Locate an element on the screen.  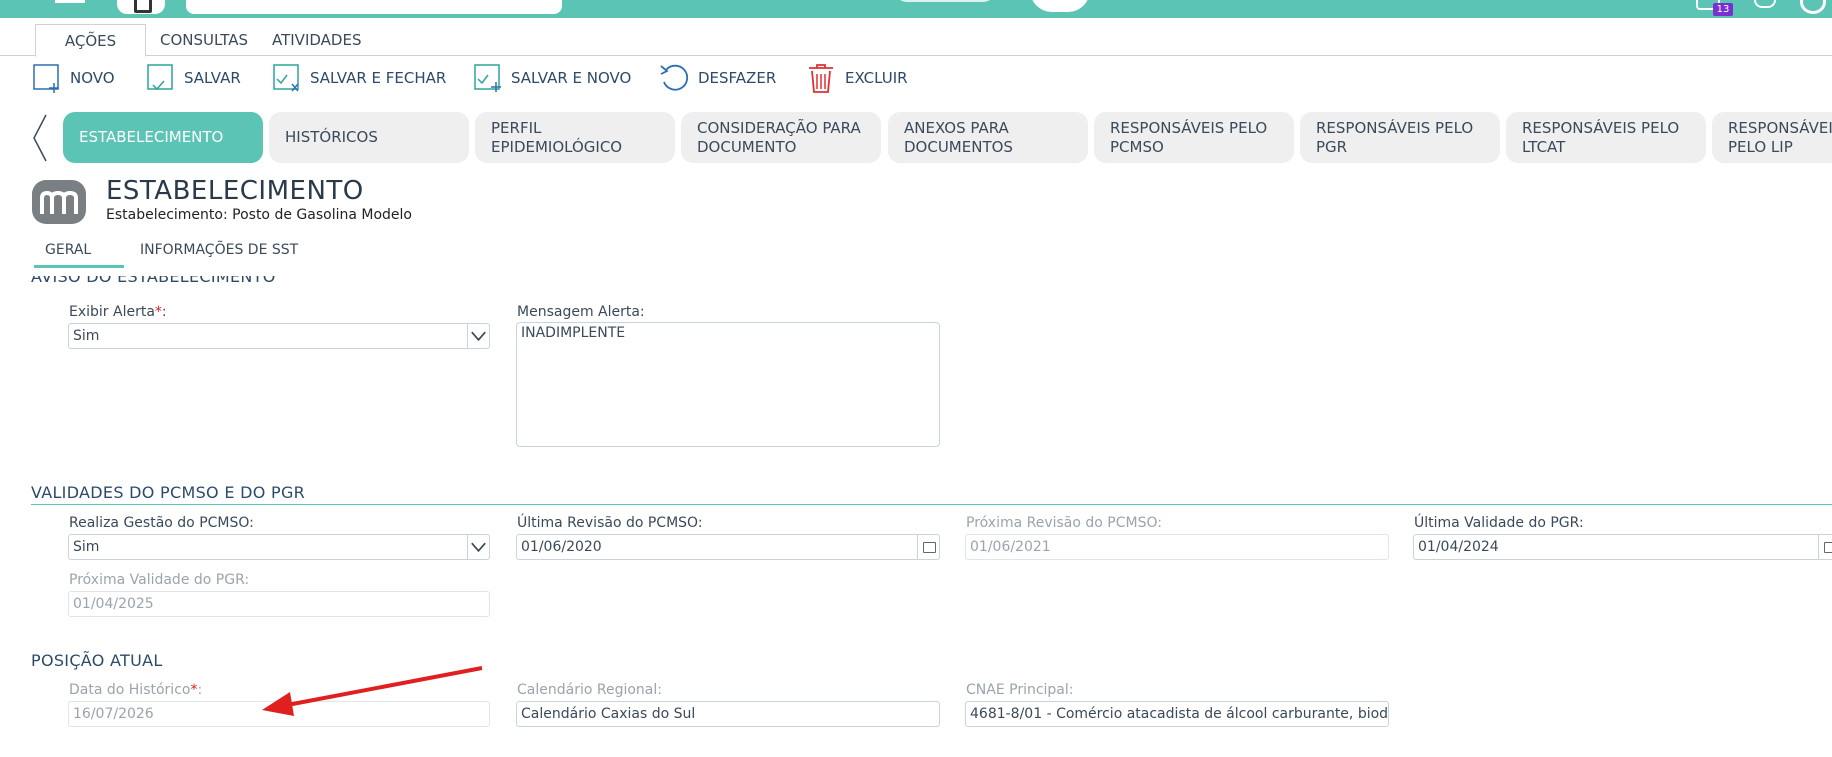
proxima-revisao-pcmso-input: 01/06/2021 is located at coordinates (1177, 547).